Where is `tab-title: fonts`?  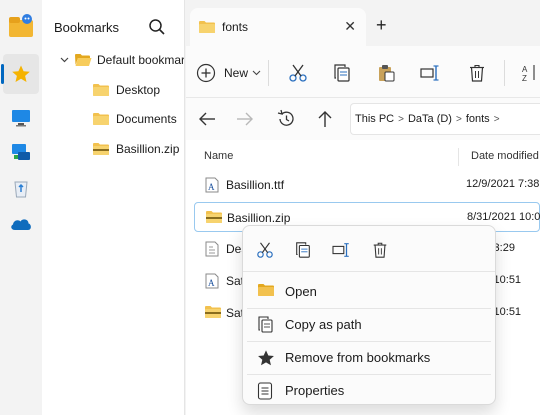
tab-title: fonts is located at coordinates (235, 27).